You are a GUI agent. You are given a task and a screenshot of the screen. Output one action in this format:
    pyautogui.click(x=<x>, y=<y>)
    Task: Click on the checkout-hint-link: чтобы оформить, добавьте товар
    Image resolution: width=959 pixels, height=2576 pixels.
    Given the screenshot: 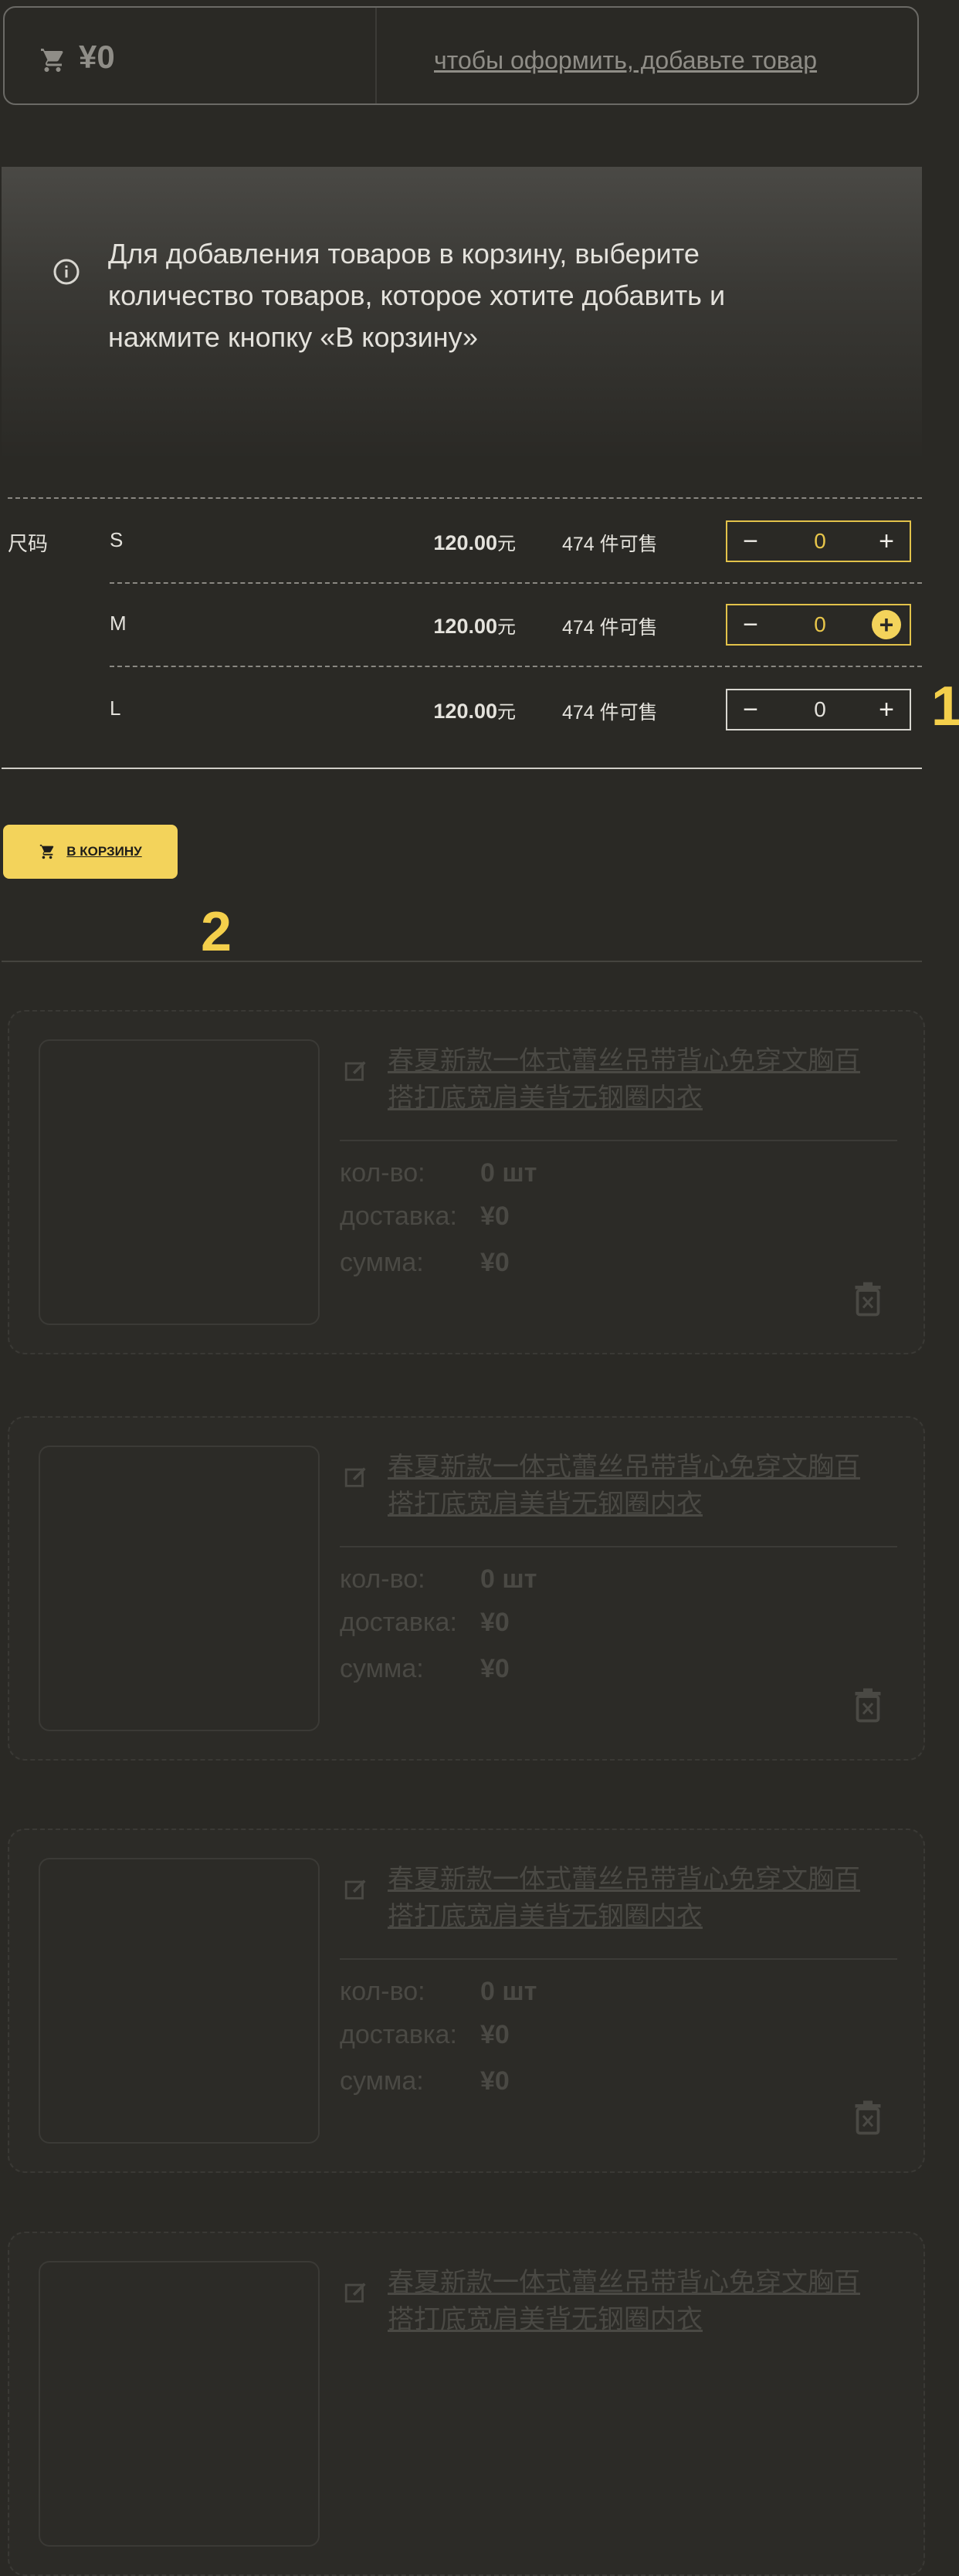 What is the action you would take?
    pyautogui.click(x=625, y=60)
    